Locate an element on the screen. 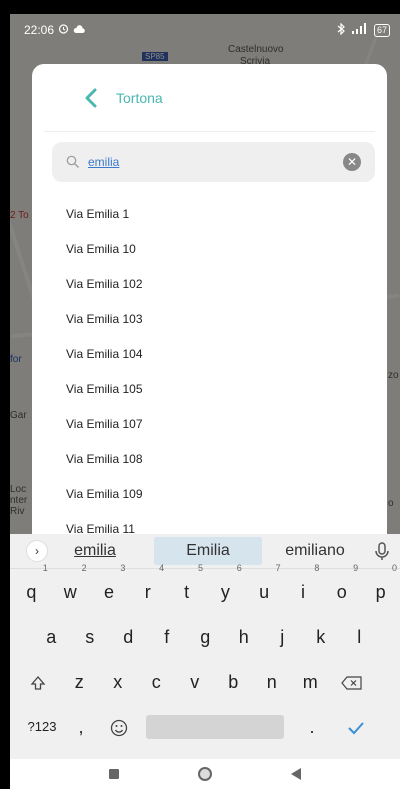 This screenshot has width=400, height=789. home-icon is located at coordinates (204, 774).